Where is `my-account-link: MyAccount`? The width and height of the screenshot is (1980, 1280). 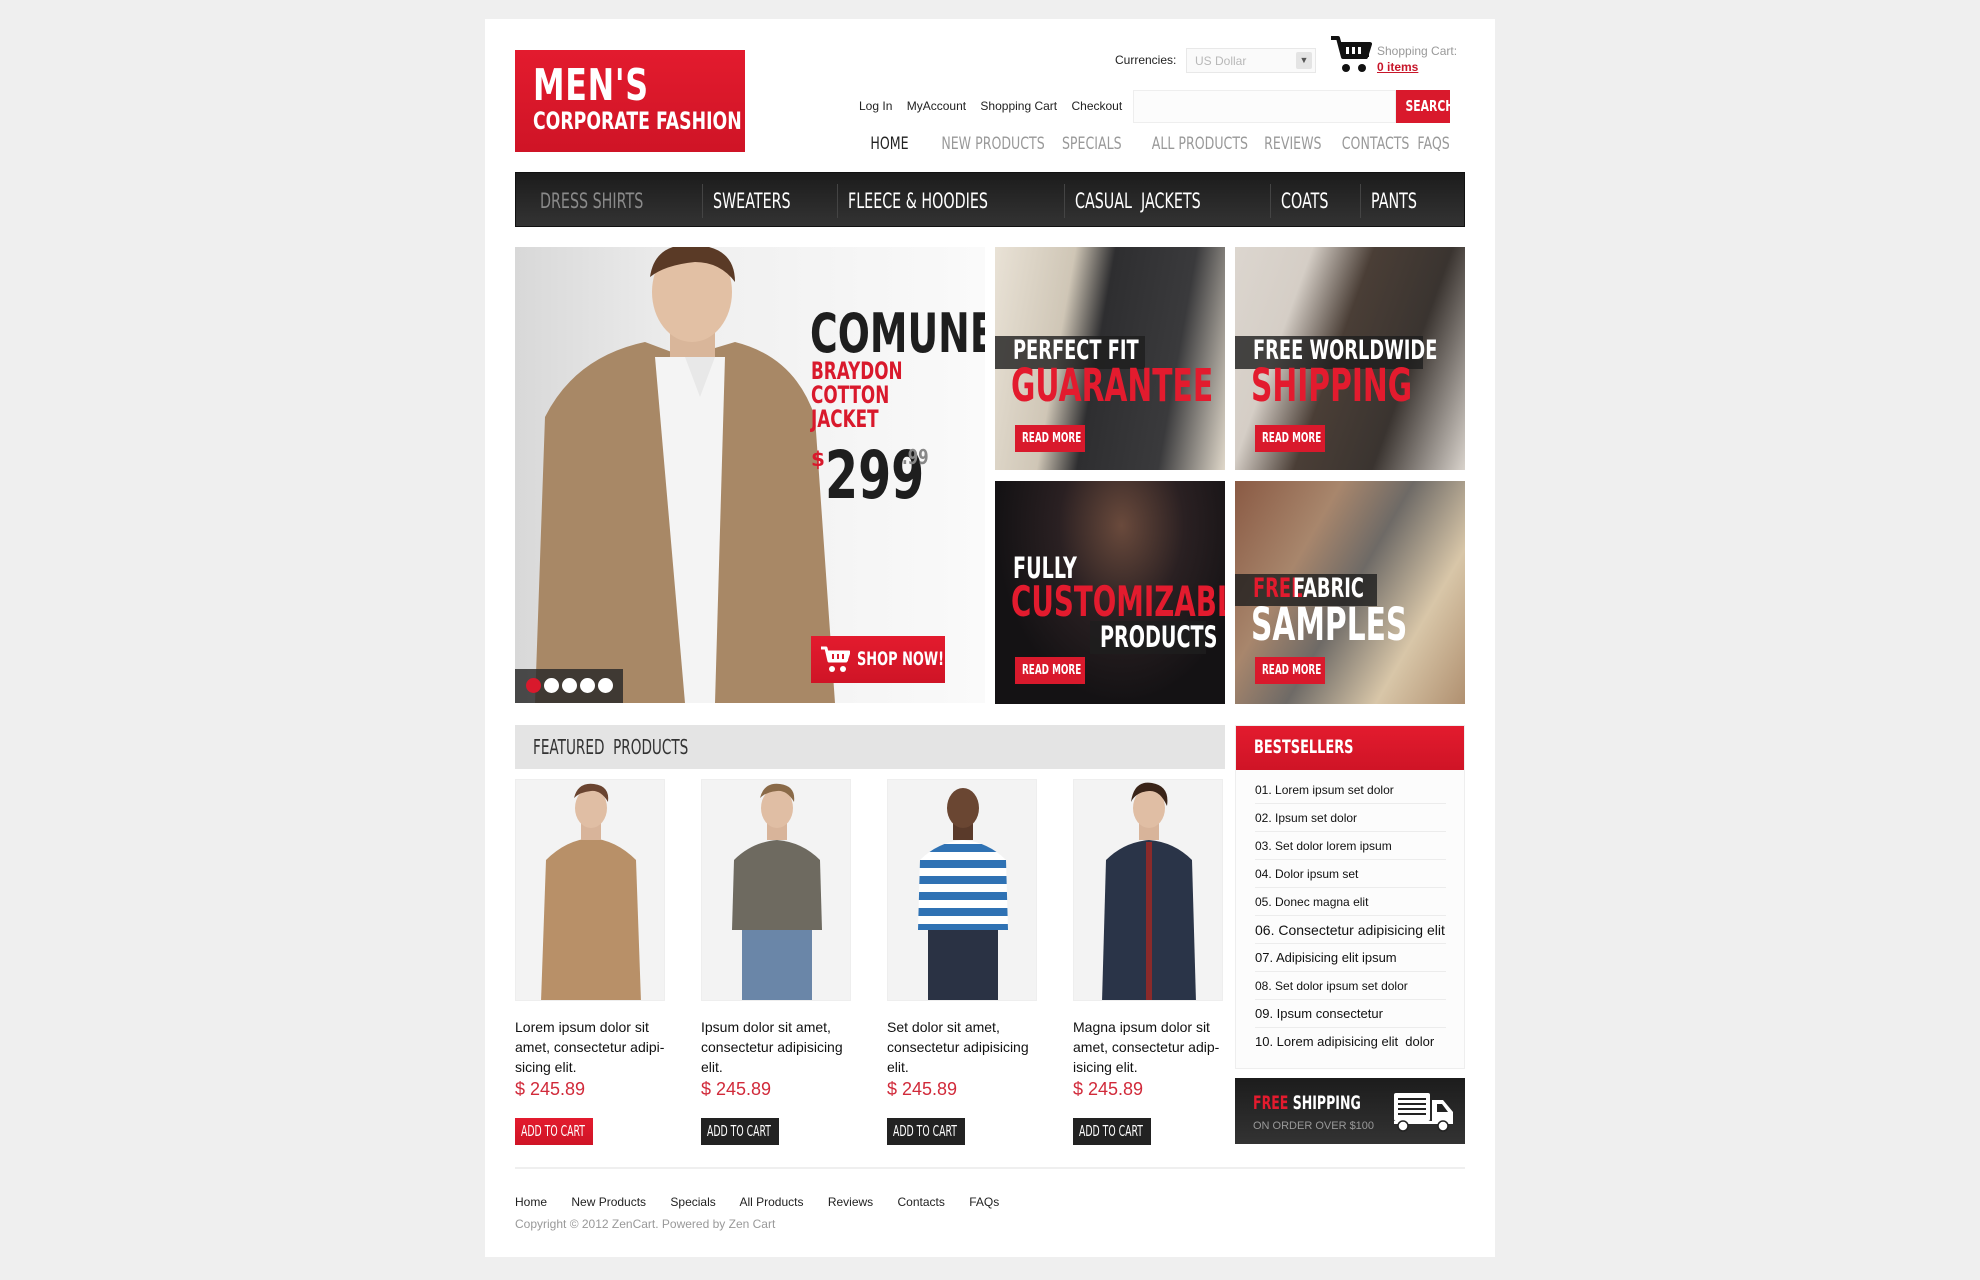 my-account-link: MyAccount is located at coordinates (936, 106).